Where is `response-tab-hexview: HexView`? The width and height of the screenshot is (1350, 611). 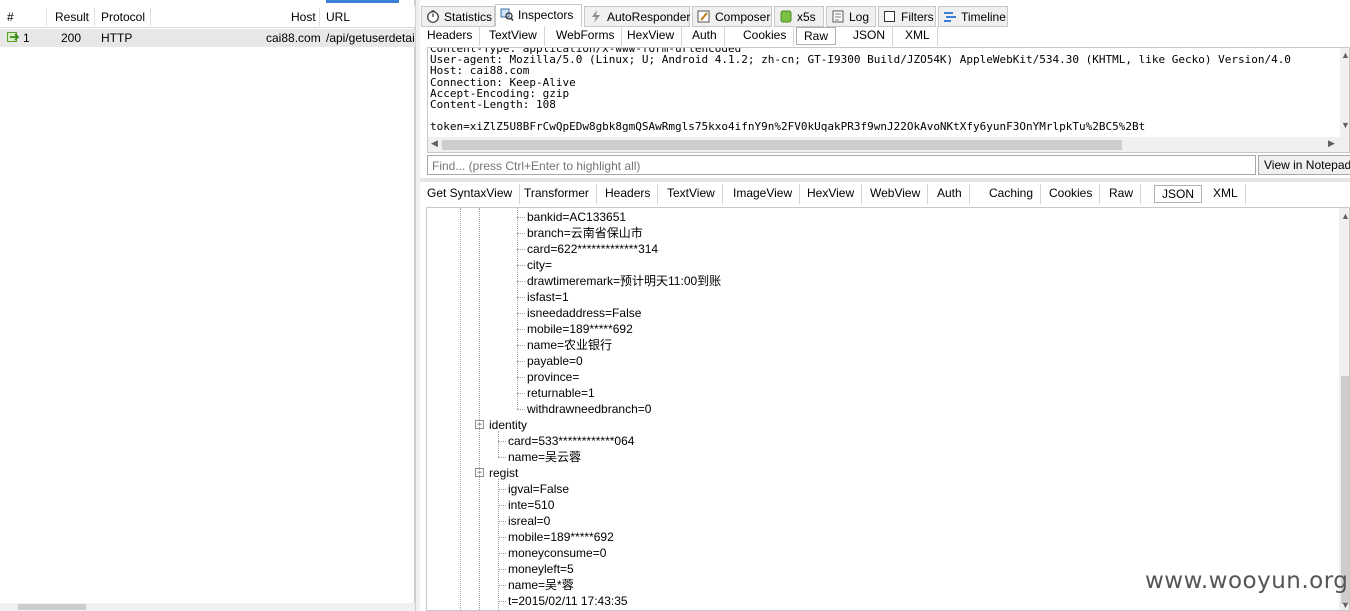
response-tab-hexview: HexView is located at coordinates (831, 194).